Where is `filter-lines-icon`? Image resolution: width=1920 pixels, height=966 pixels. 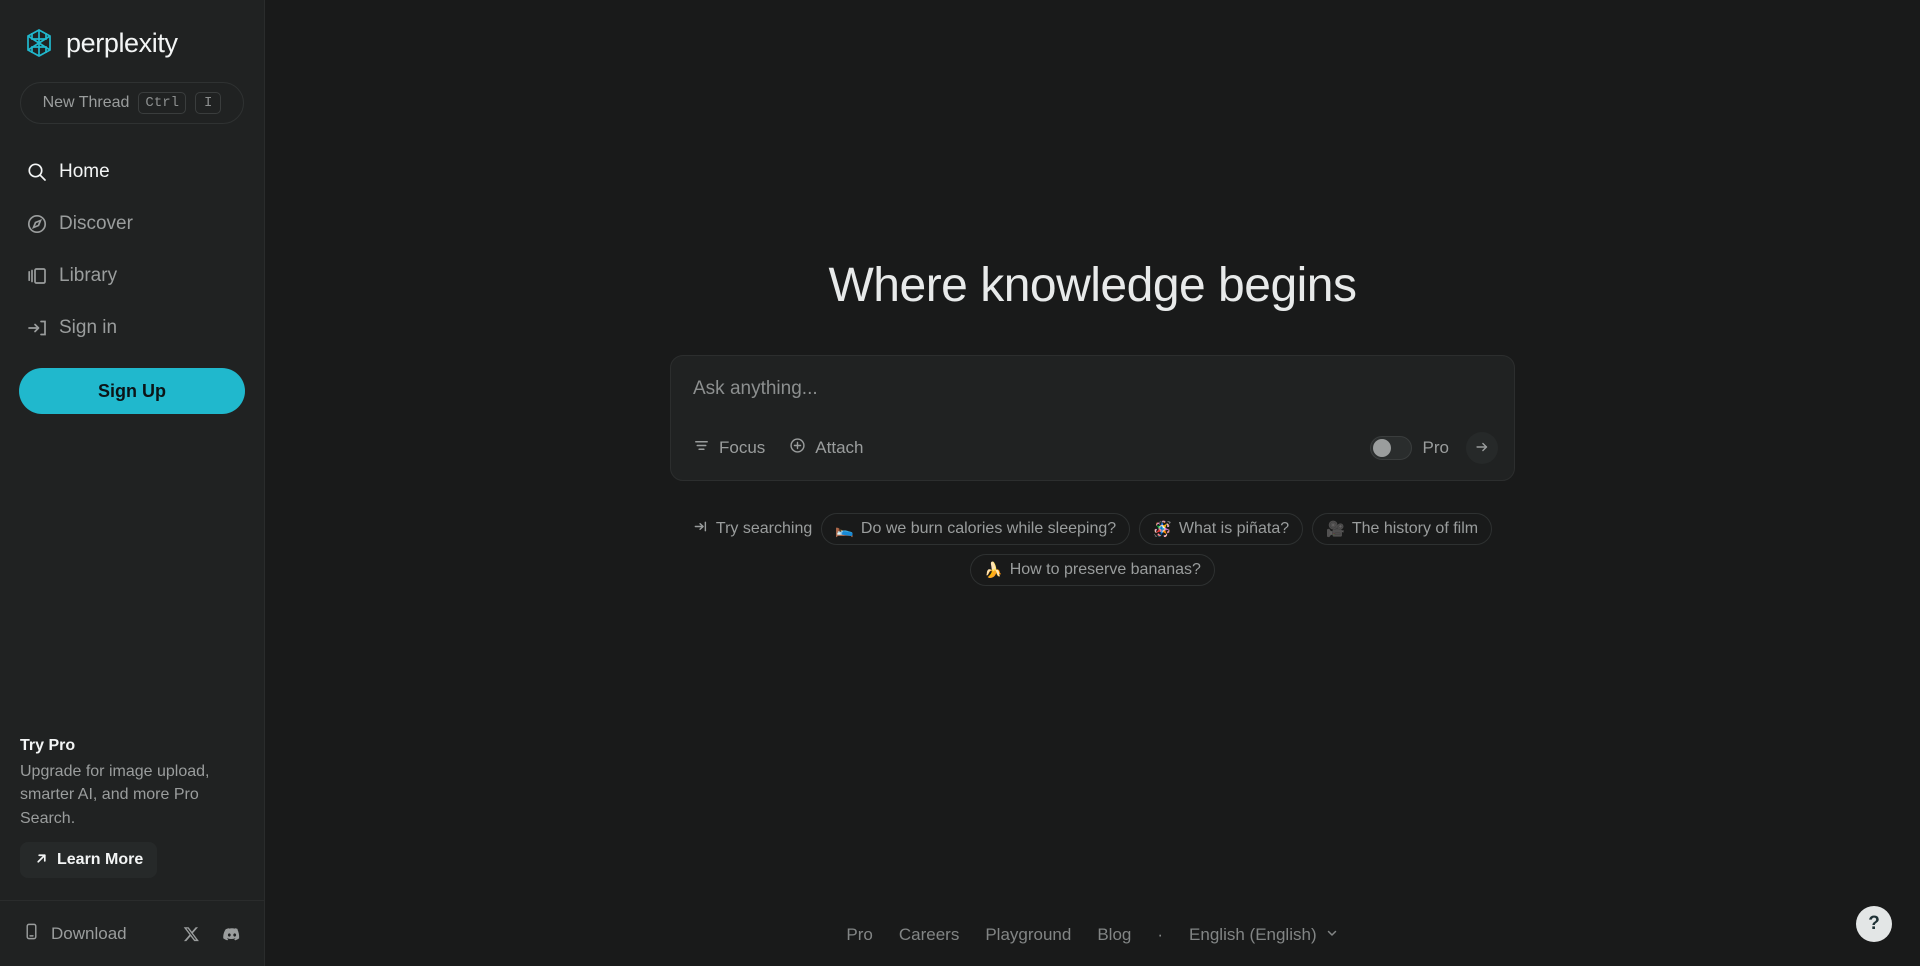 filter-lines-icon is located at coordinates (701, 448).